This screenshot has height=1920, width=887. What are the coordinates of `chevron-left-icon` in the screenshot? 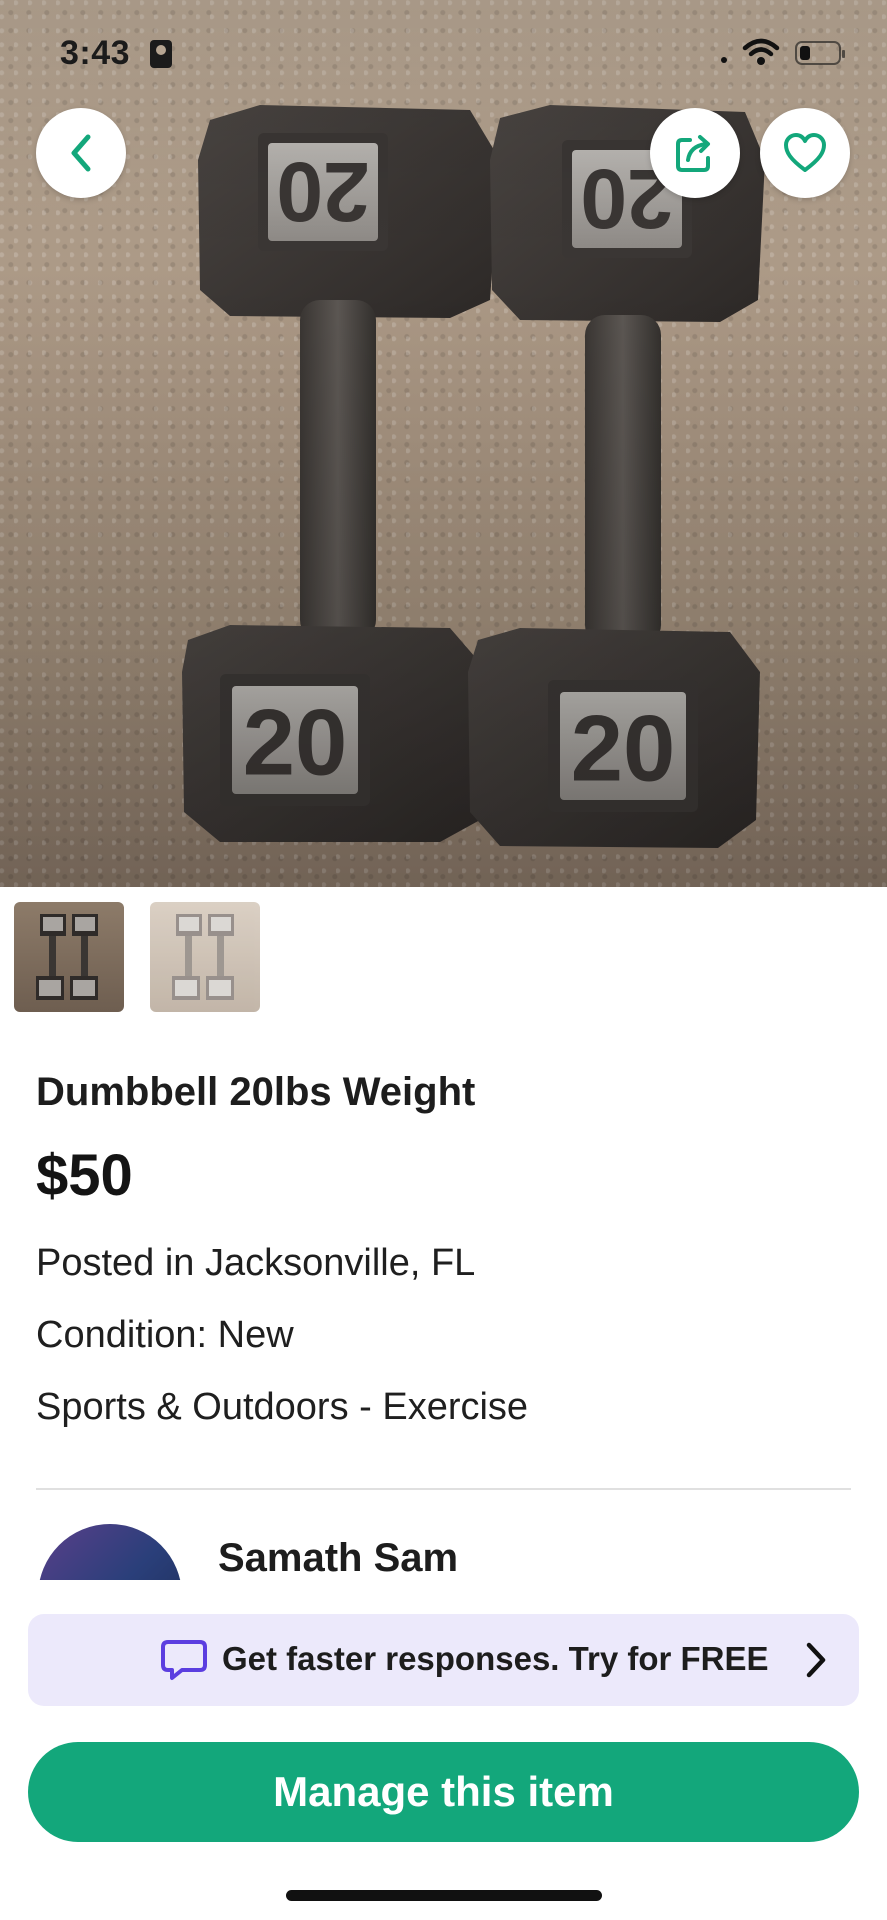 It's located at (81, 153).